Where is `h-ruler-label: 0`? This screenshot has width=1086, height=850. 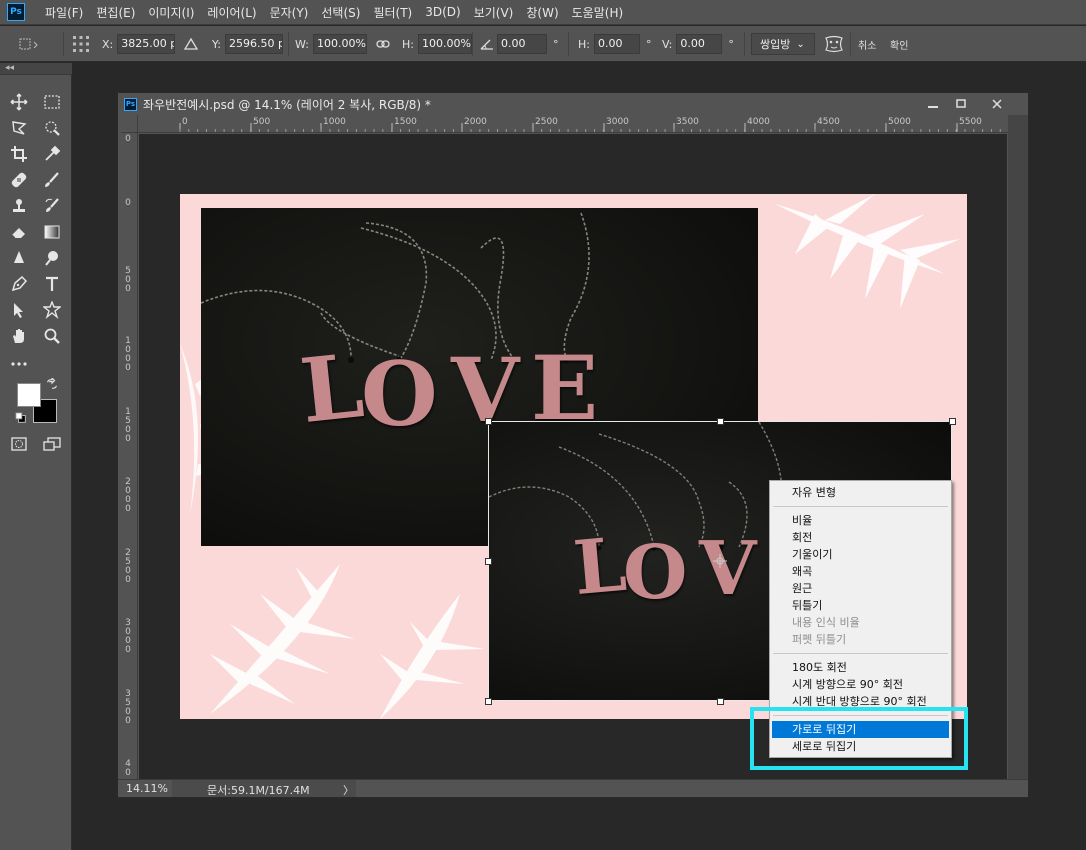 h-ruler-label: 0 is located at coordinates (185, 122).